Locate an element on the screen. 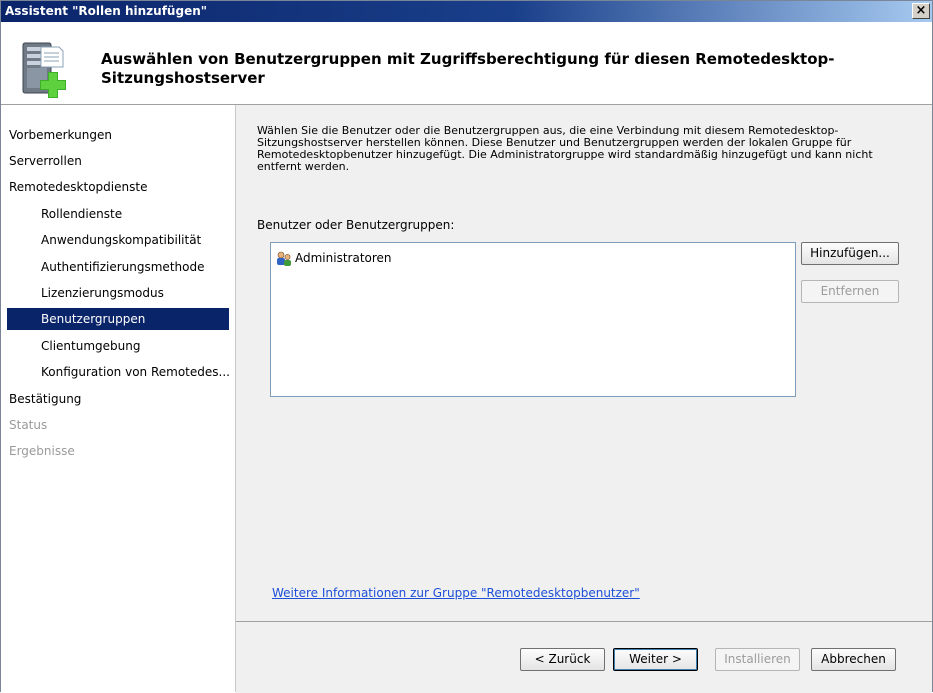 The image size is (933, 693). sidebar-item-rollendienste: Rollendienste is located at coordinates (118, 214).